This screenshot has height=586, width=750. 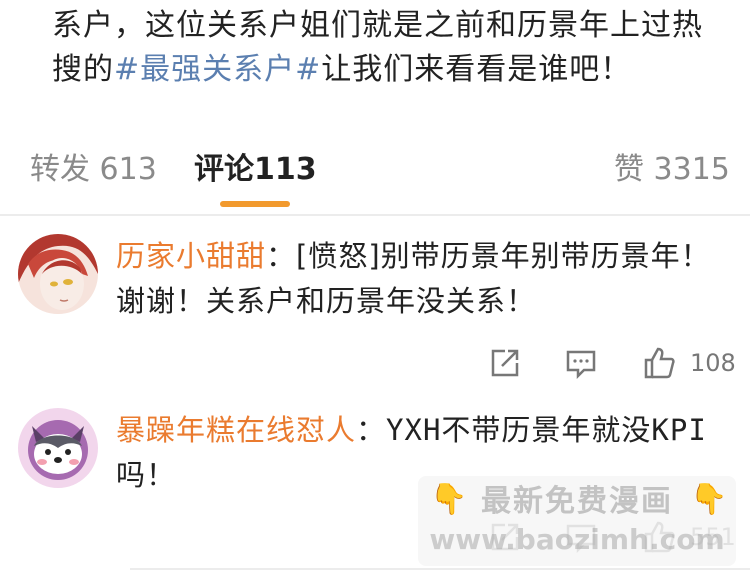 I want to click on comment-divider, so click(x=440, y=569).